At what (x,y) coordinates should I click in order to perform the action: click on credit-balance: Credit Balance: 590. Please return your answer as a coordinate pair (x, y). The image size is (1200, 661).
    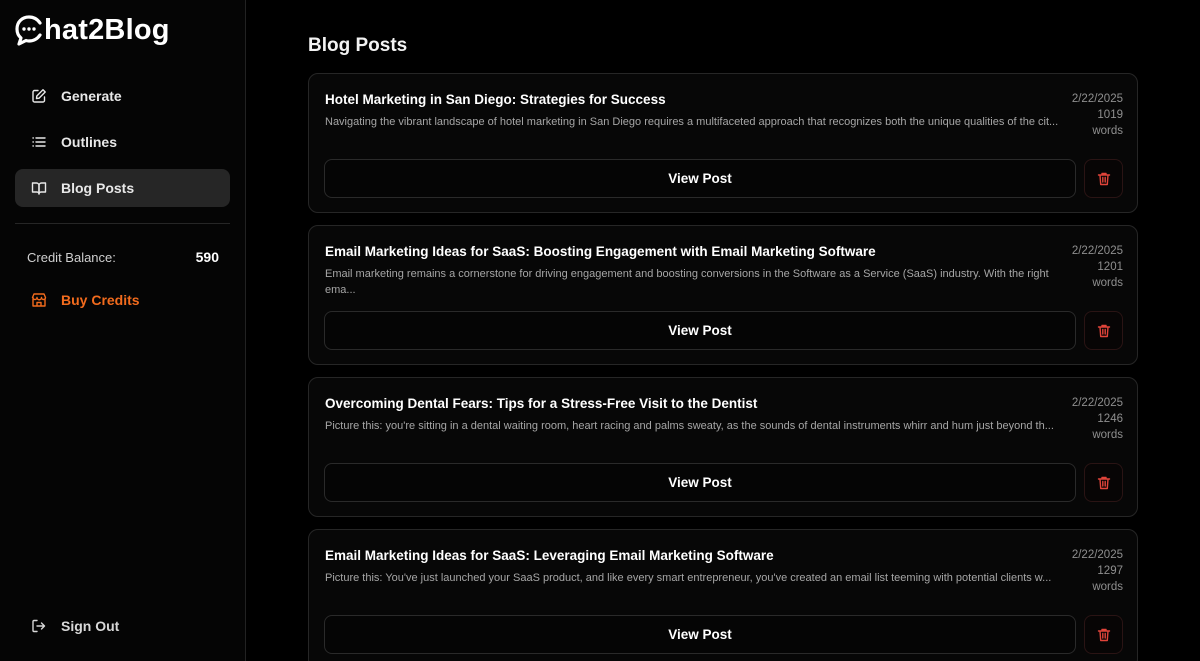
    Looking at the image, I should click on (123, 257).